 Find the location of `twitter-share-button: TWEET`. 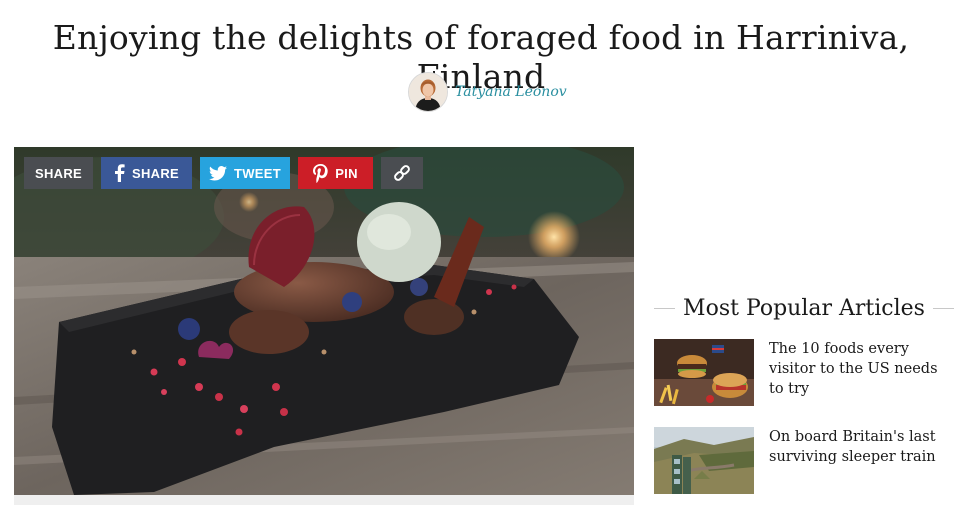

twitter-share-button: TWEET is located at coordinates (245, 173).